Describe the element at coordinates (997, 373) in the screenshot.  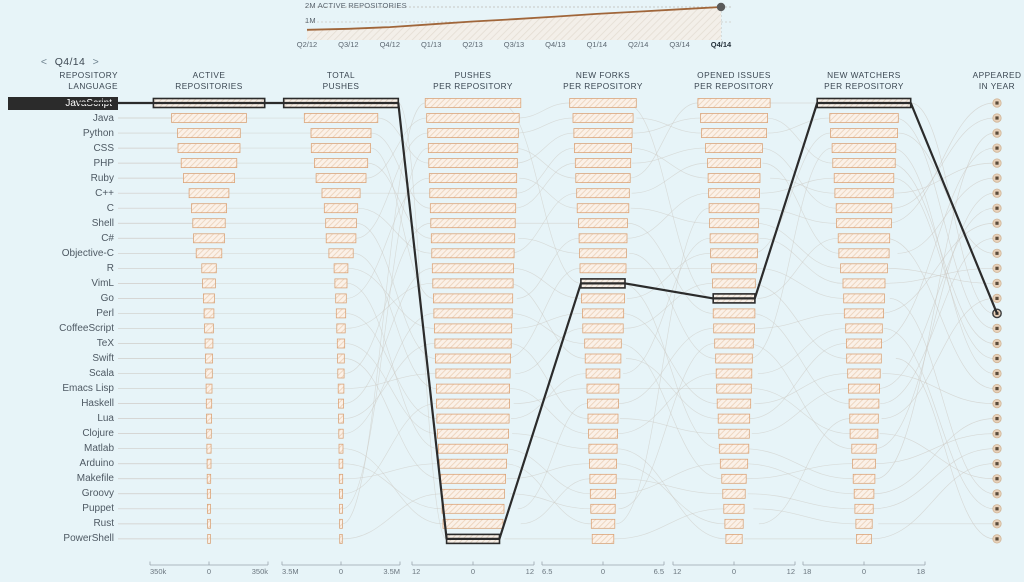
I see `year-dot-css` at that location.